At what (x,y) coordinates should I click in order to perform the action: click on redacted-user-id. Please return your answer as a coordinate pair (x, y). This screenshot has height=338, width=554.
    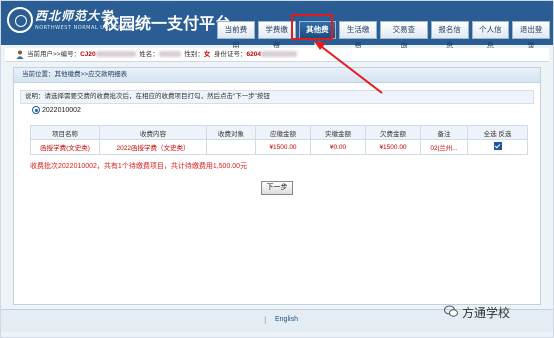
    Looking at the image, I should click on (115, 54).